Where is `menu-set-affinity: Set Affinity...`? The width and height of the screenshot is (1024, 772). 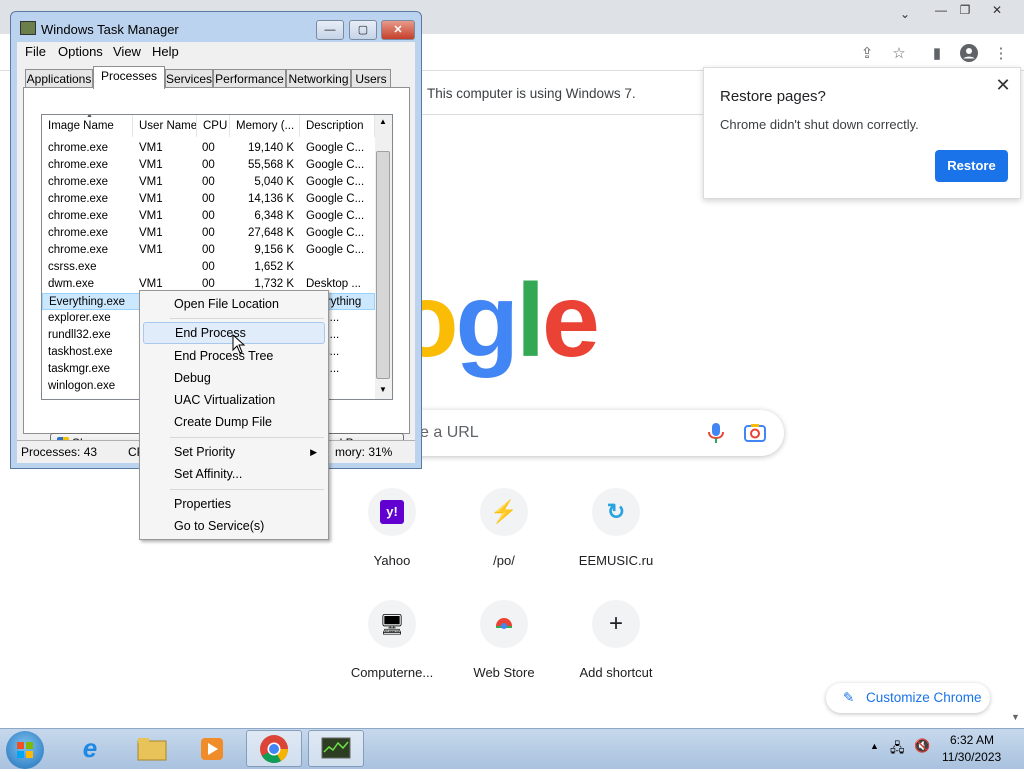 menu-set-affinity: Set Affinity... is located at coordinates (234, 474).